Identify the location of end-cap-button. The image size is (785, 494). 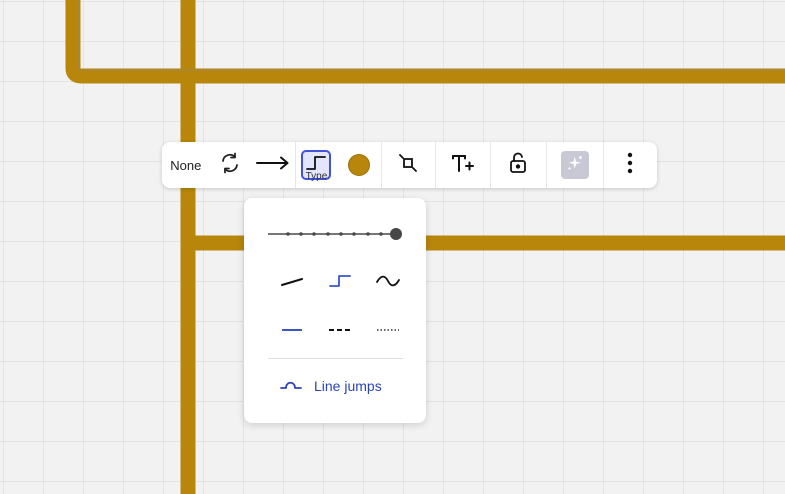
(273, 165).